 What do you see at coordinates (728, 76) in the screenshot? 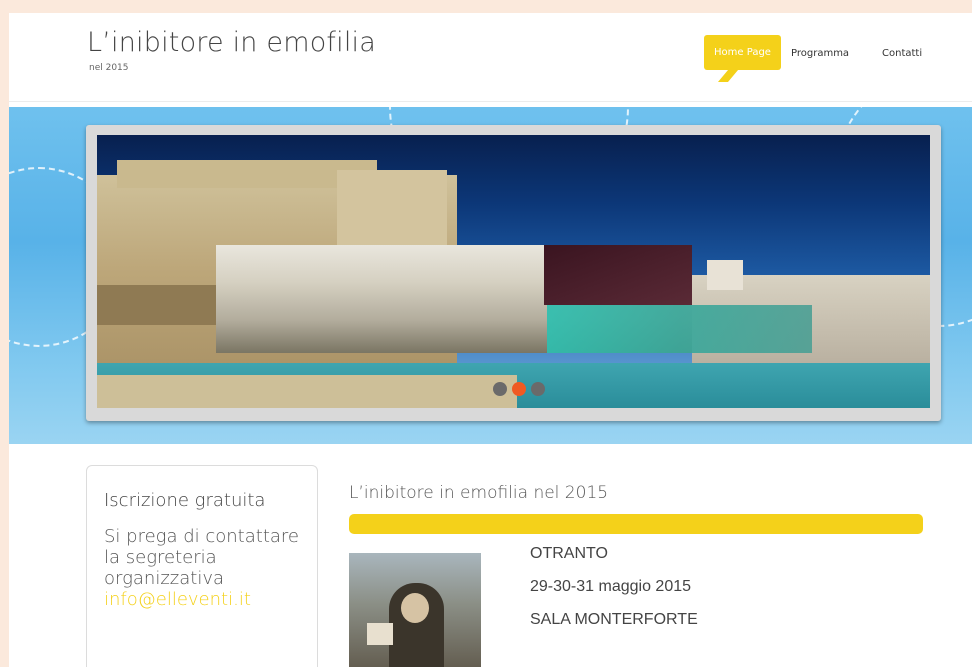
I see `nav-home-pointer` at bounding box center [728, 76].